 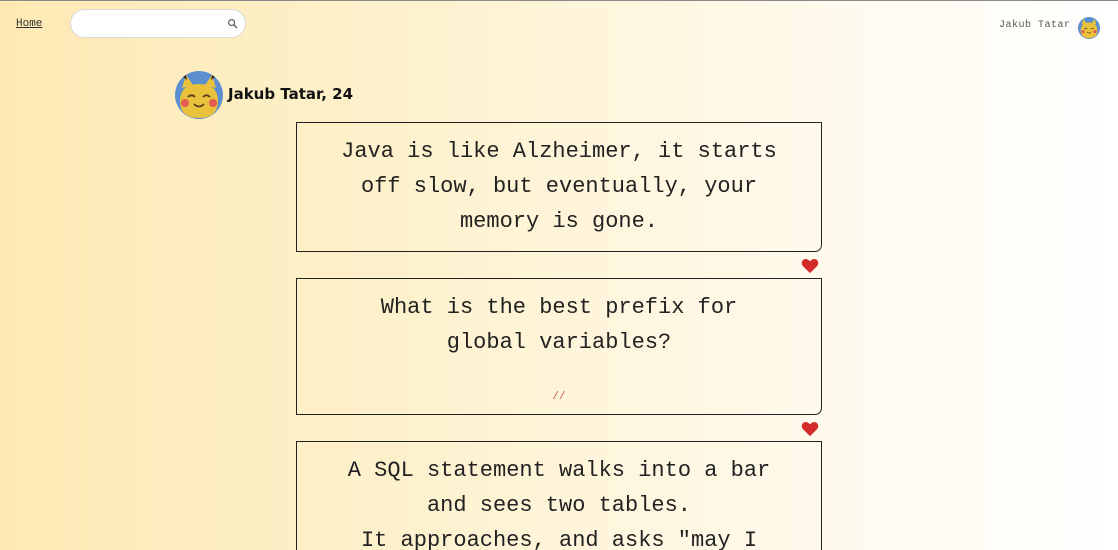 I want to click on profile-title: Jakub Tatar, 24, so click(x=291, y=94).